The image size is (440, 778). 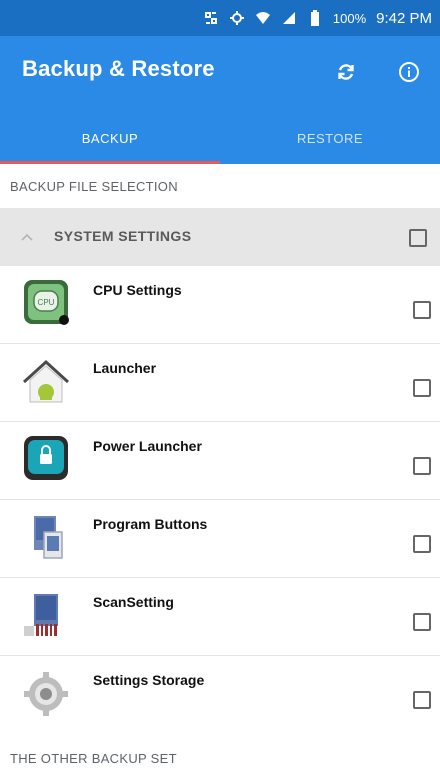 What do you see at coordinates (150, 524) in the screenshot?
I see `item-label: Program Buttons` at bounding box center [150, 524].